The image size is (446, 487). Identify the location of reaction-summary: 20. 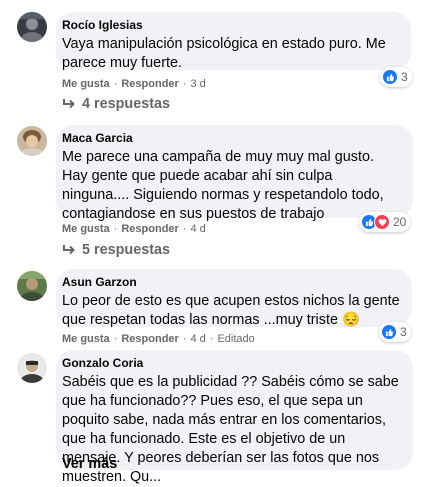
(385, 222).